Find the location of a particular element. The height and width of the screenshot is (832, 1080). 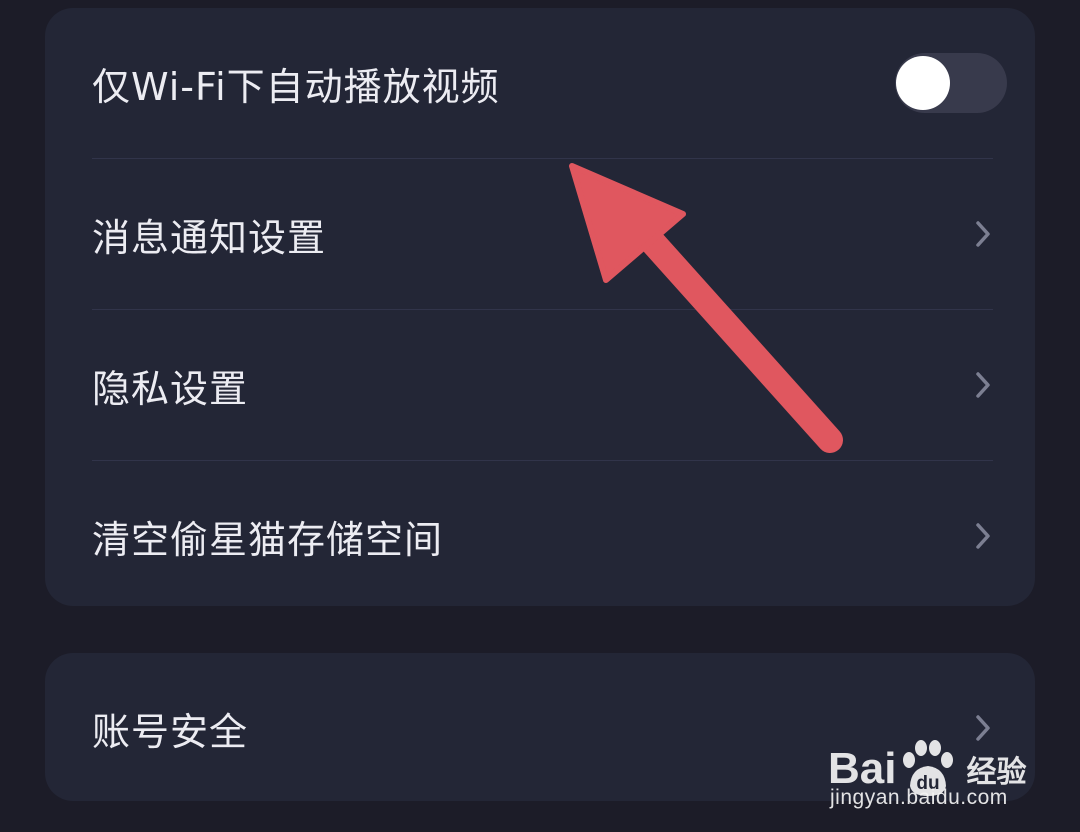

autoplay-wifi-toggle is located at coordinates (951, 83).